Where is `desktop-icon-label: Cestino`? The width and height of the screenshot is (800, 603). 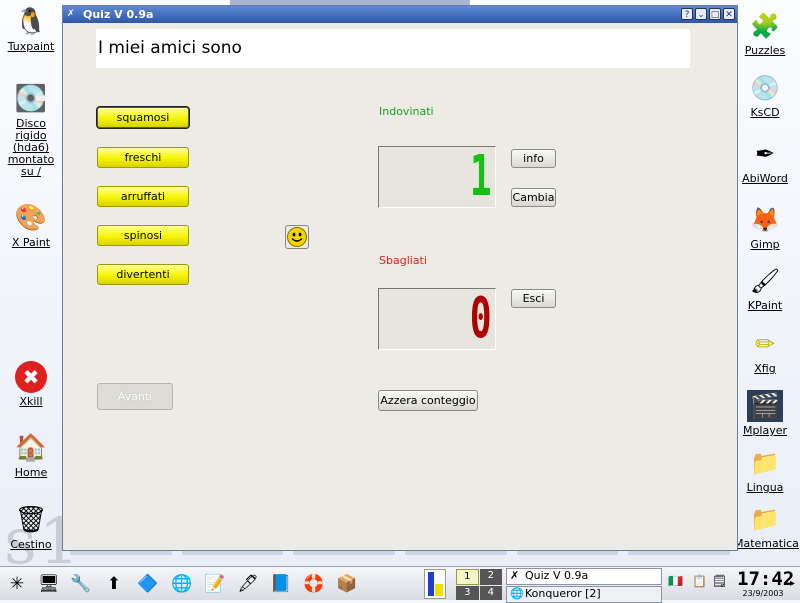 desktop-icon-label: Cestino is located at coordinates (31, 544).